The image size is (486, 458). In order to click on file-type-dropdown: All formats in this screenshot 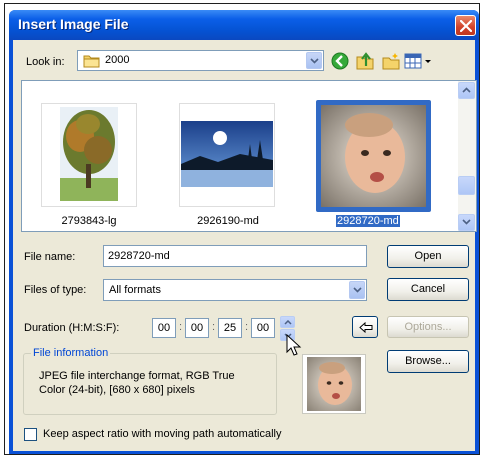, I will do `click(235, 290)`.